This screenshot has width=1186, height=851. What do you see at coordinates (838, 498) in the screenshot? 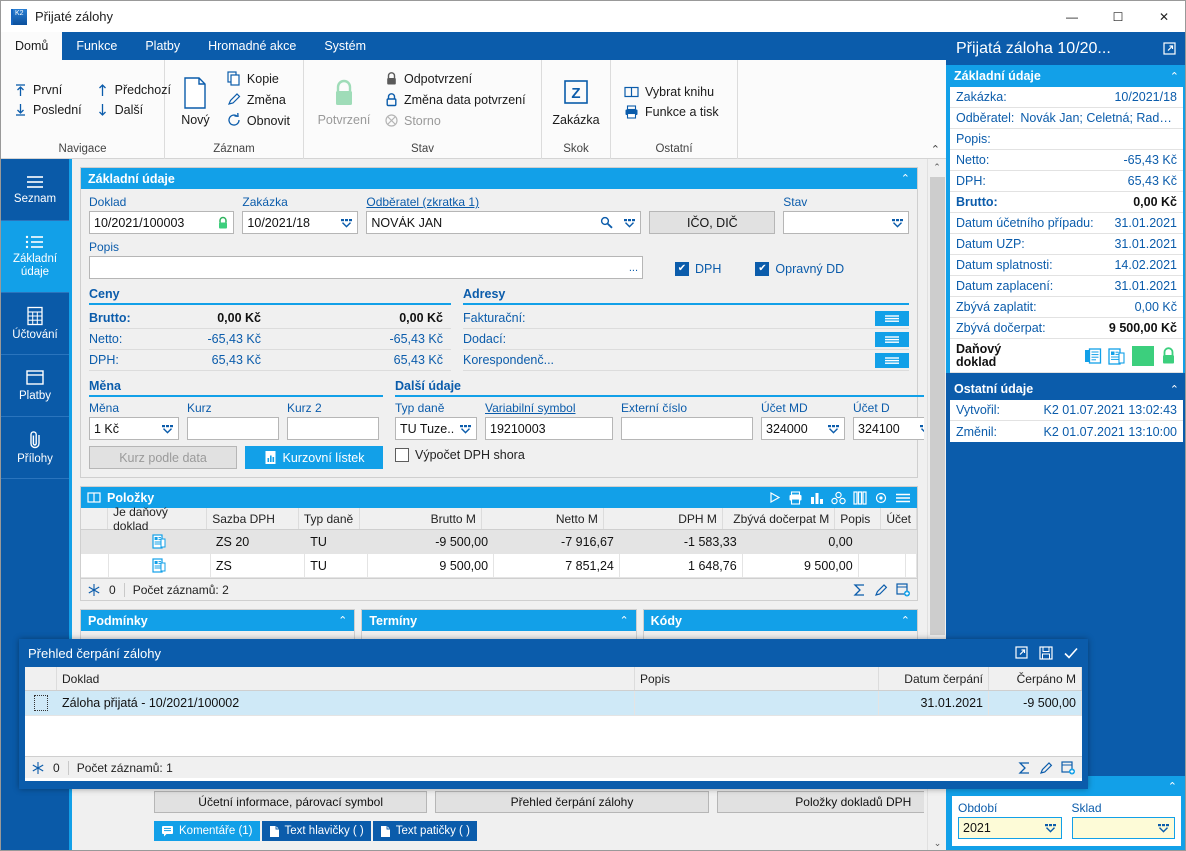
I see `pivot-icon` at bounding box center [838, 498].